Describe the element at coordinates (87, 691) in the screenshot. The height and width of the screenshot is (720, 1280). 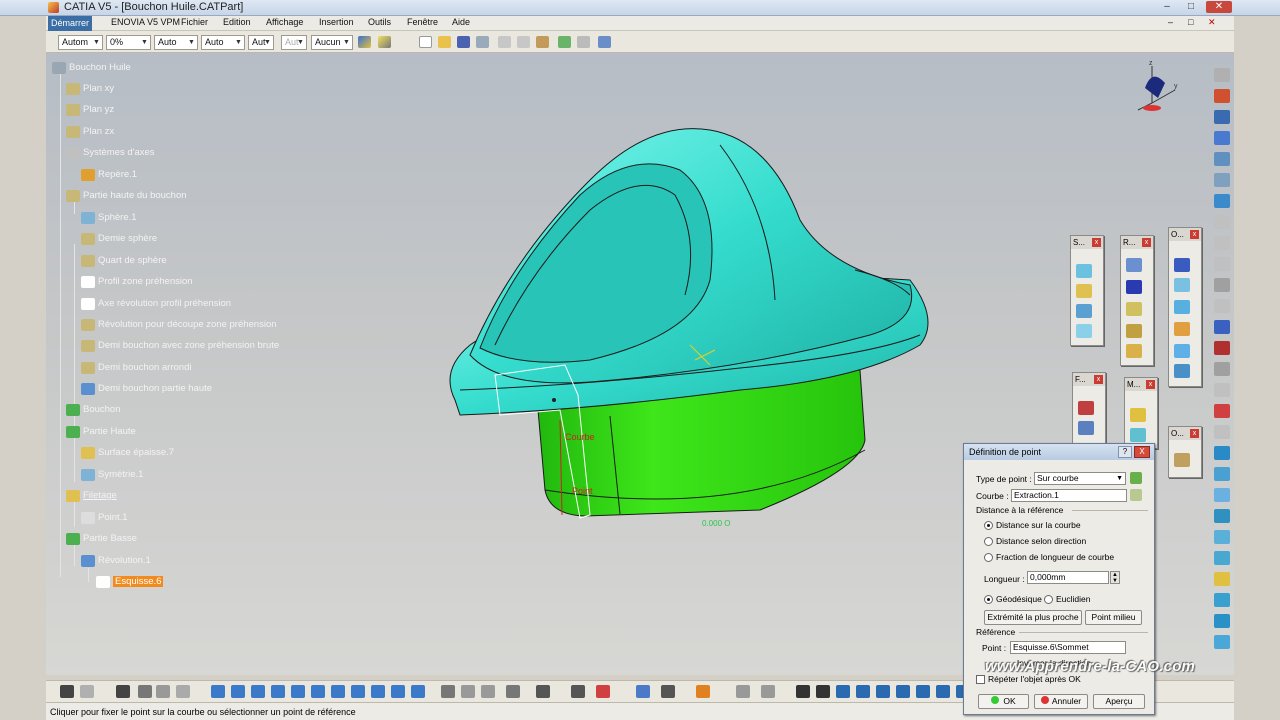
I see `knowledge-icon` at that location.